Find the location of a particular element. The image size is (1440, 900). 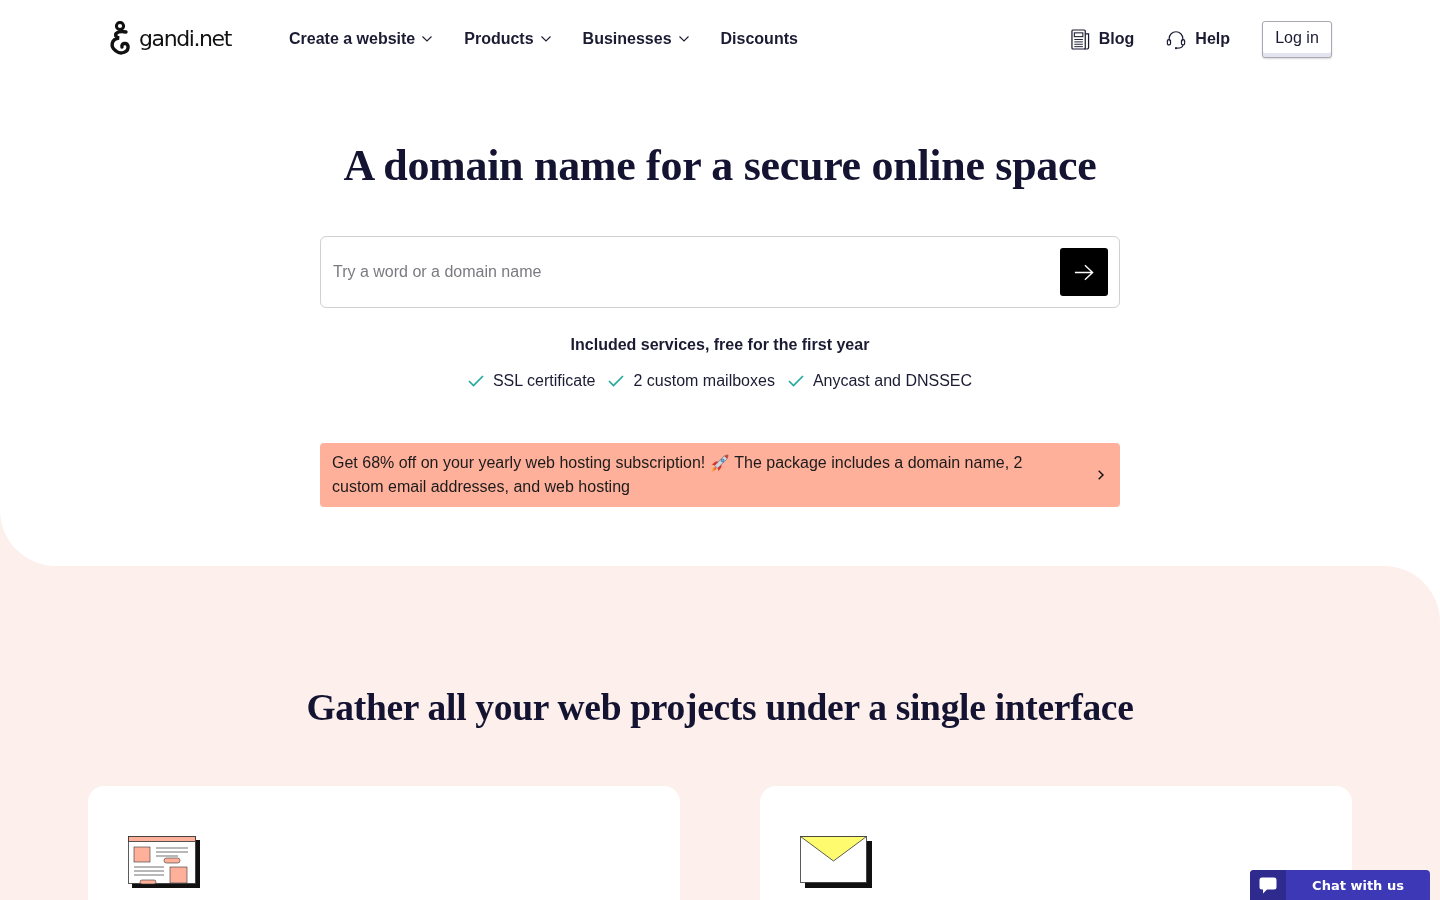

included-service-text: 2 custom mailboxes is located at coordinates (704, 381).